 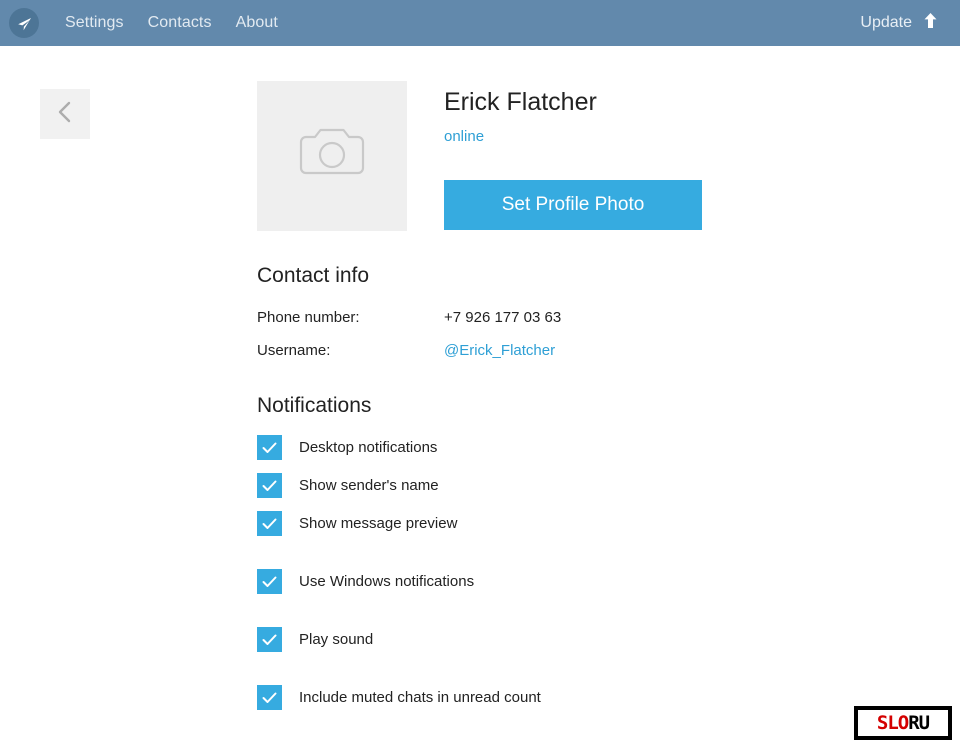 I want to click on notification-toggle-show-message-preview: Show message preview, so click(x=357, y=523).